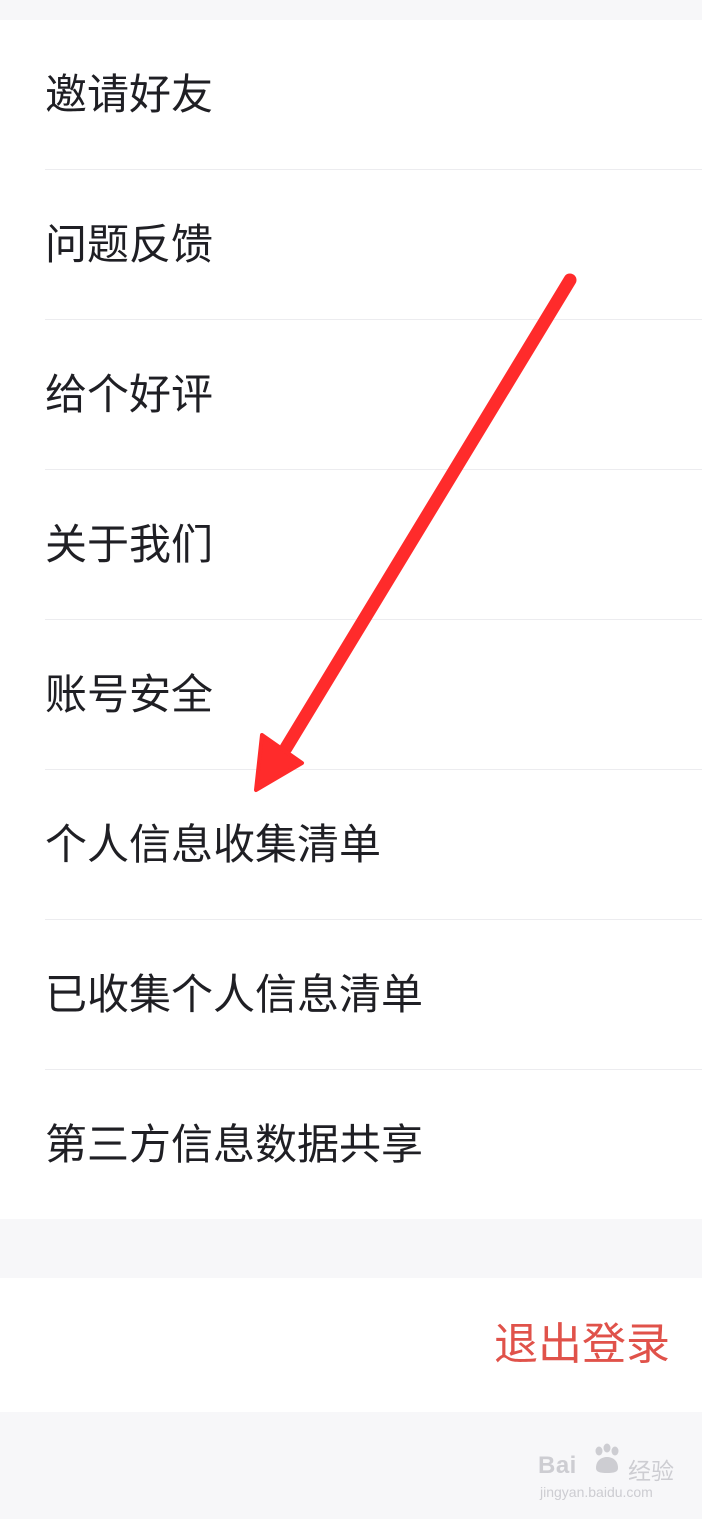 Image resolution: width=702 pixels, height=1519 pixels. What do you see at coordinates (651, 1472) in the screenshot?
I see `watermark-product: 经验` at bounding box center [651, 1472].